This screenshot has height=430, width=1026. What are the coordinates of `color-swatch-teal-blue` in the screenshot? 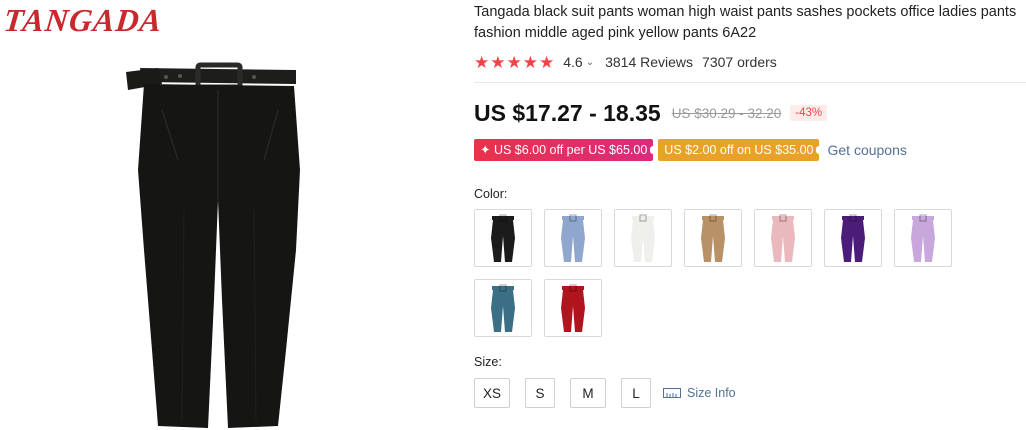 It's located at (503, 308).